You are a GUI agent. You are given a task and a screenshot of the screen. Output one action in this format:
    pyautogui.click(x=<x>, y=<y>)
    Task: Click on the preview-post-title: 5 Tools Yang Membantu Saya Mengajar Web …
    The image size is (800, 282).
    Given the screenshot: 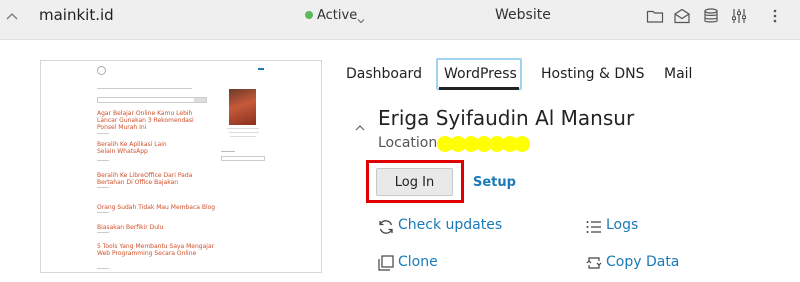 What is the action you would take?
    pyautogui.click(x=156, y=250)
    